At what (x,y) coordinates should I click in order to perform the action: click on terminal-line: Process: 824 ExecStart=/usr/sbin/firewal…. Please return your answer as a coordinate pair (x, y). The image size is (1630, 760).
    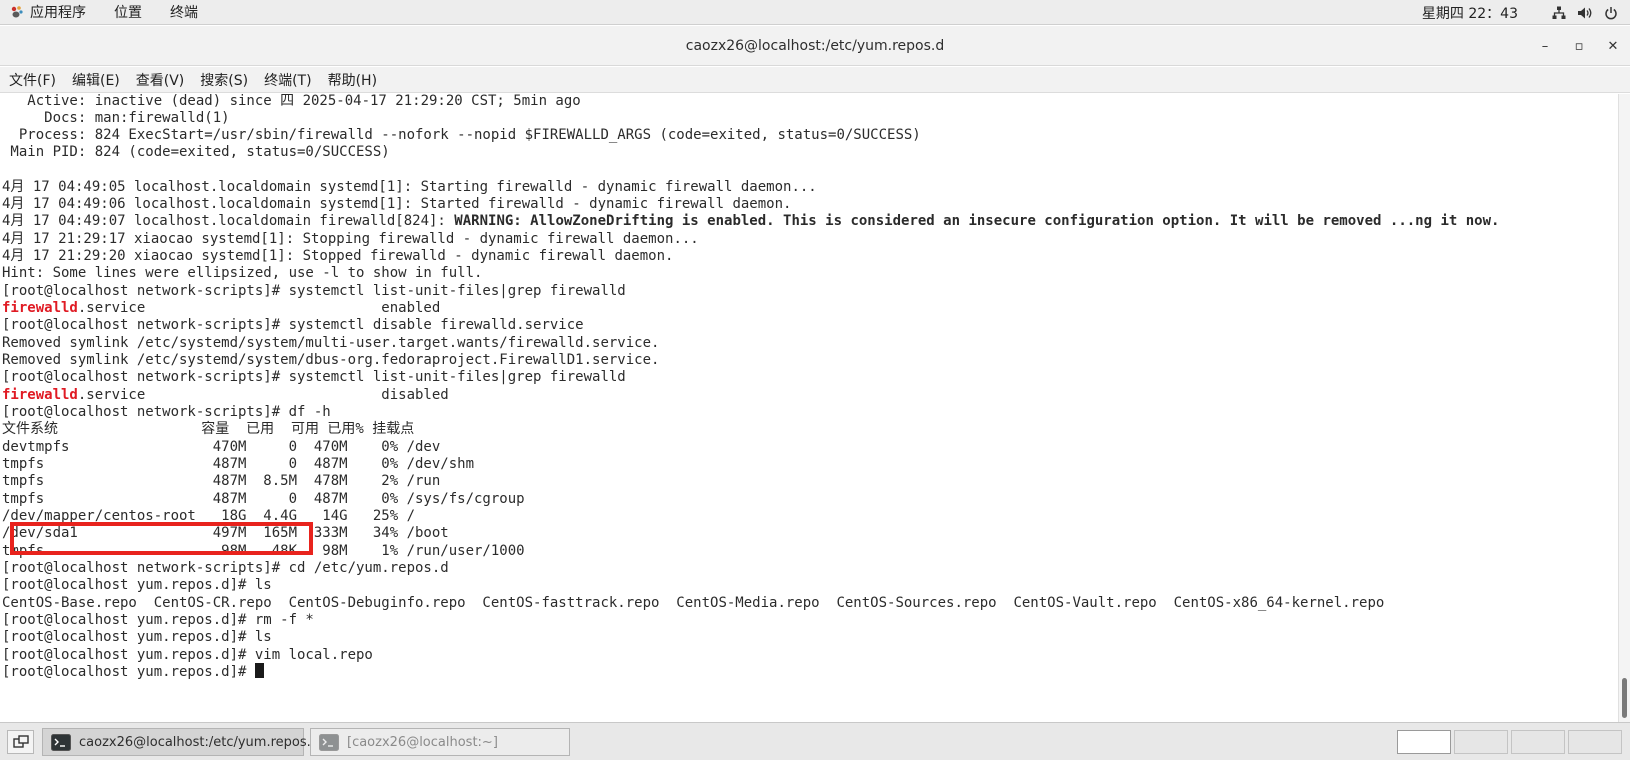
    Looking at the image, I should click on (461, 135).